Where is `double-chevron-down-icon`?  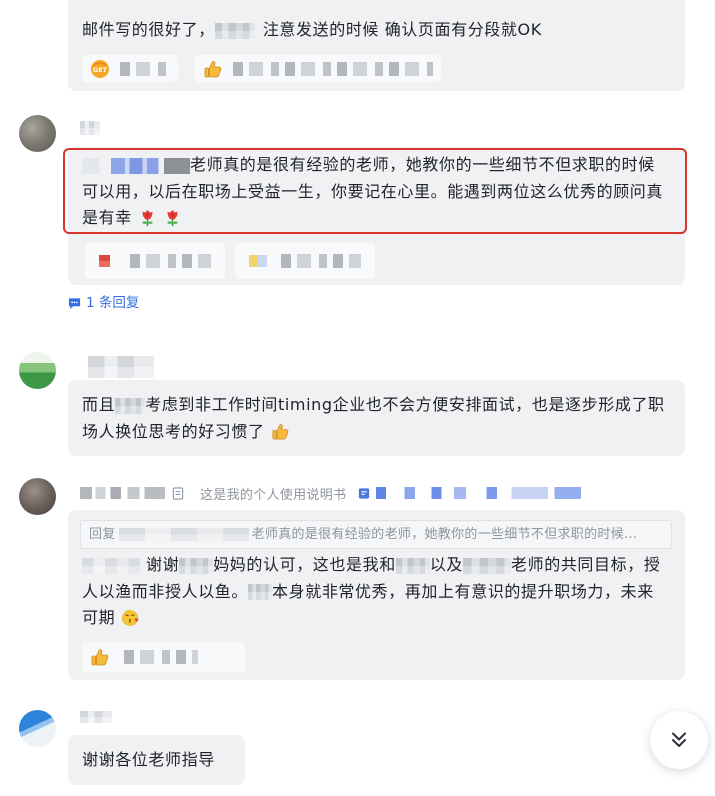 double-chevron-down-icon is located at coordinates (679, 739).